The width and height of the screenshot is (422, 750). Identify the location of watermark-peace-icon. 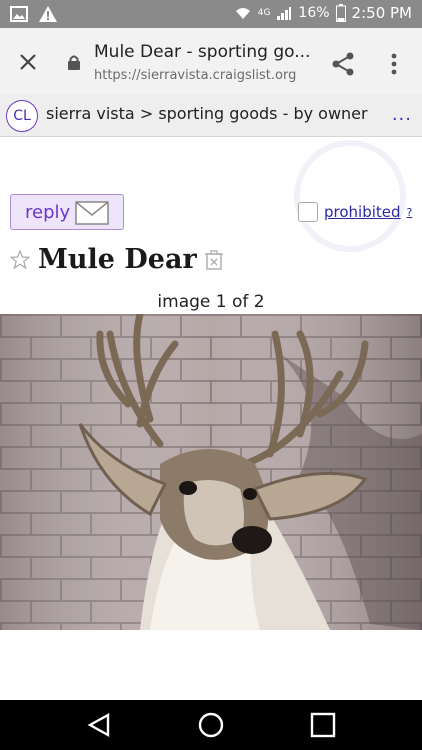
(350, 196).